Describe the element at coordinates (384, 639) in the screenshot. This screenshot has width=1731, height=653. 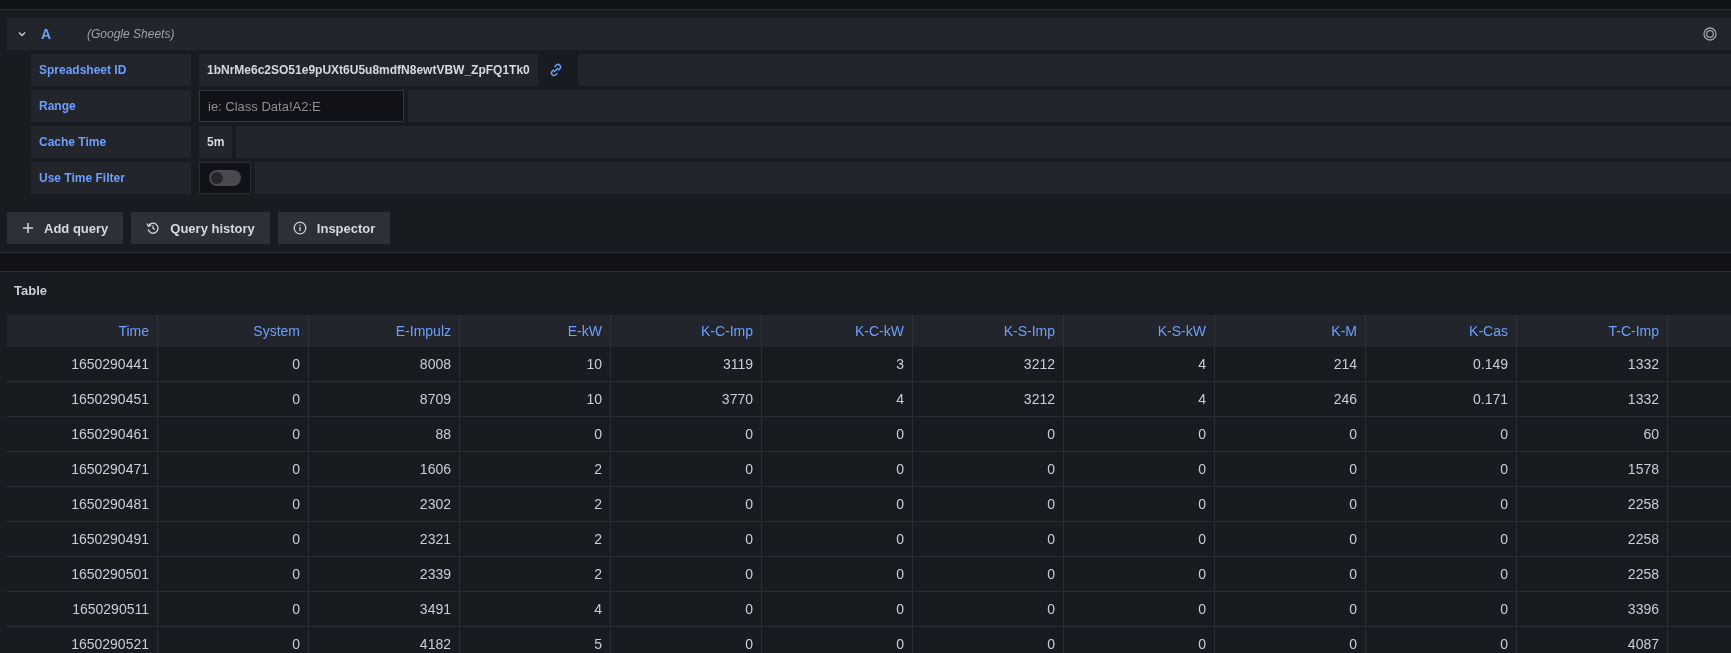
I see `table-cell: 4182` at that location.